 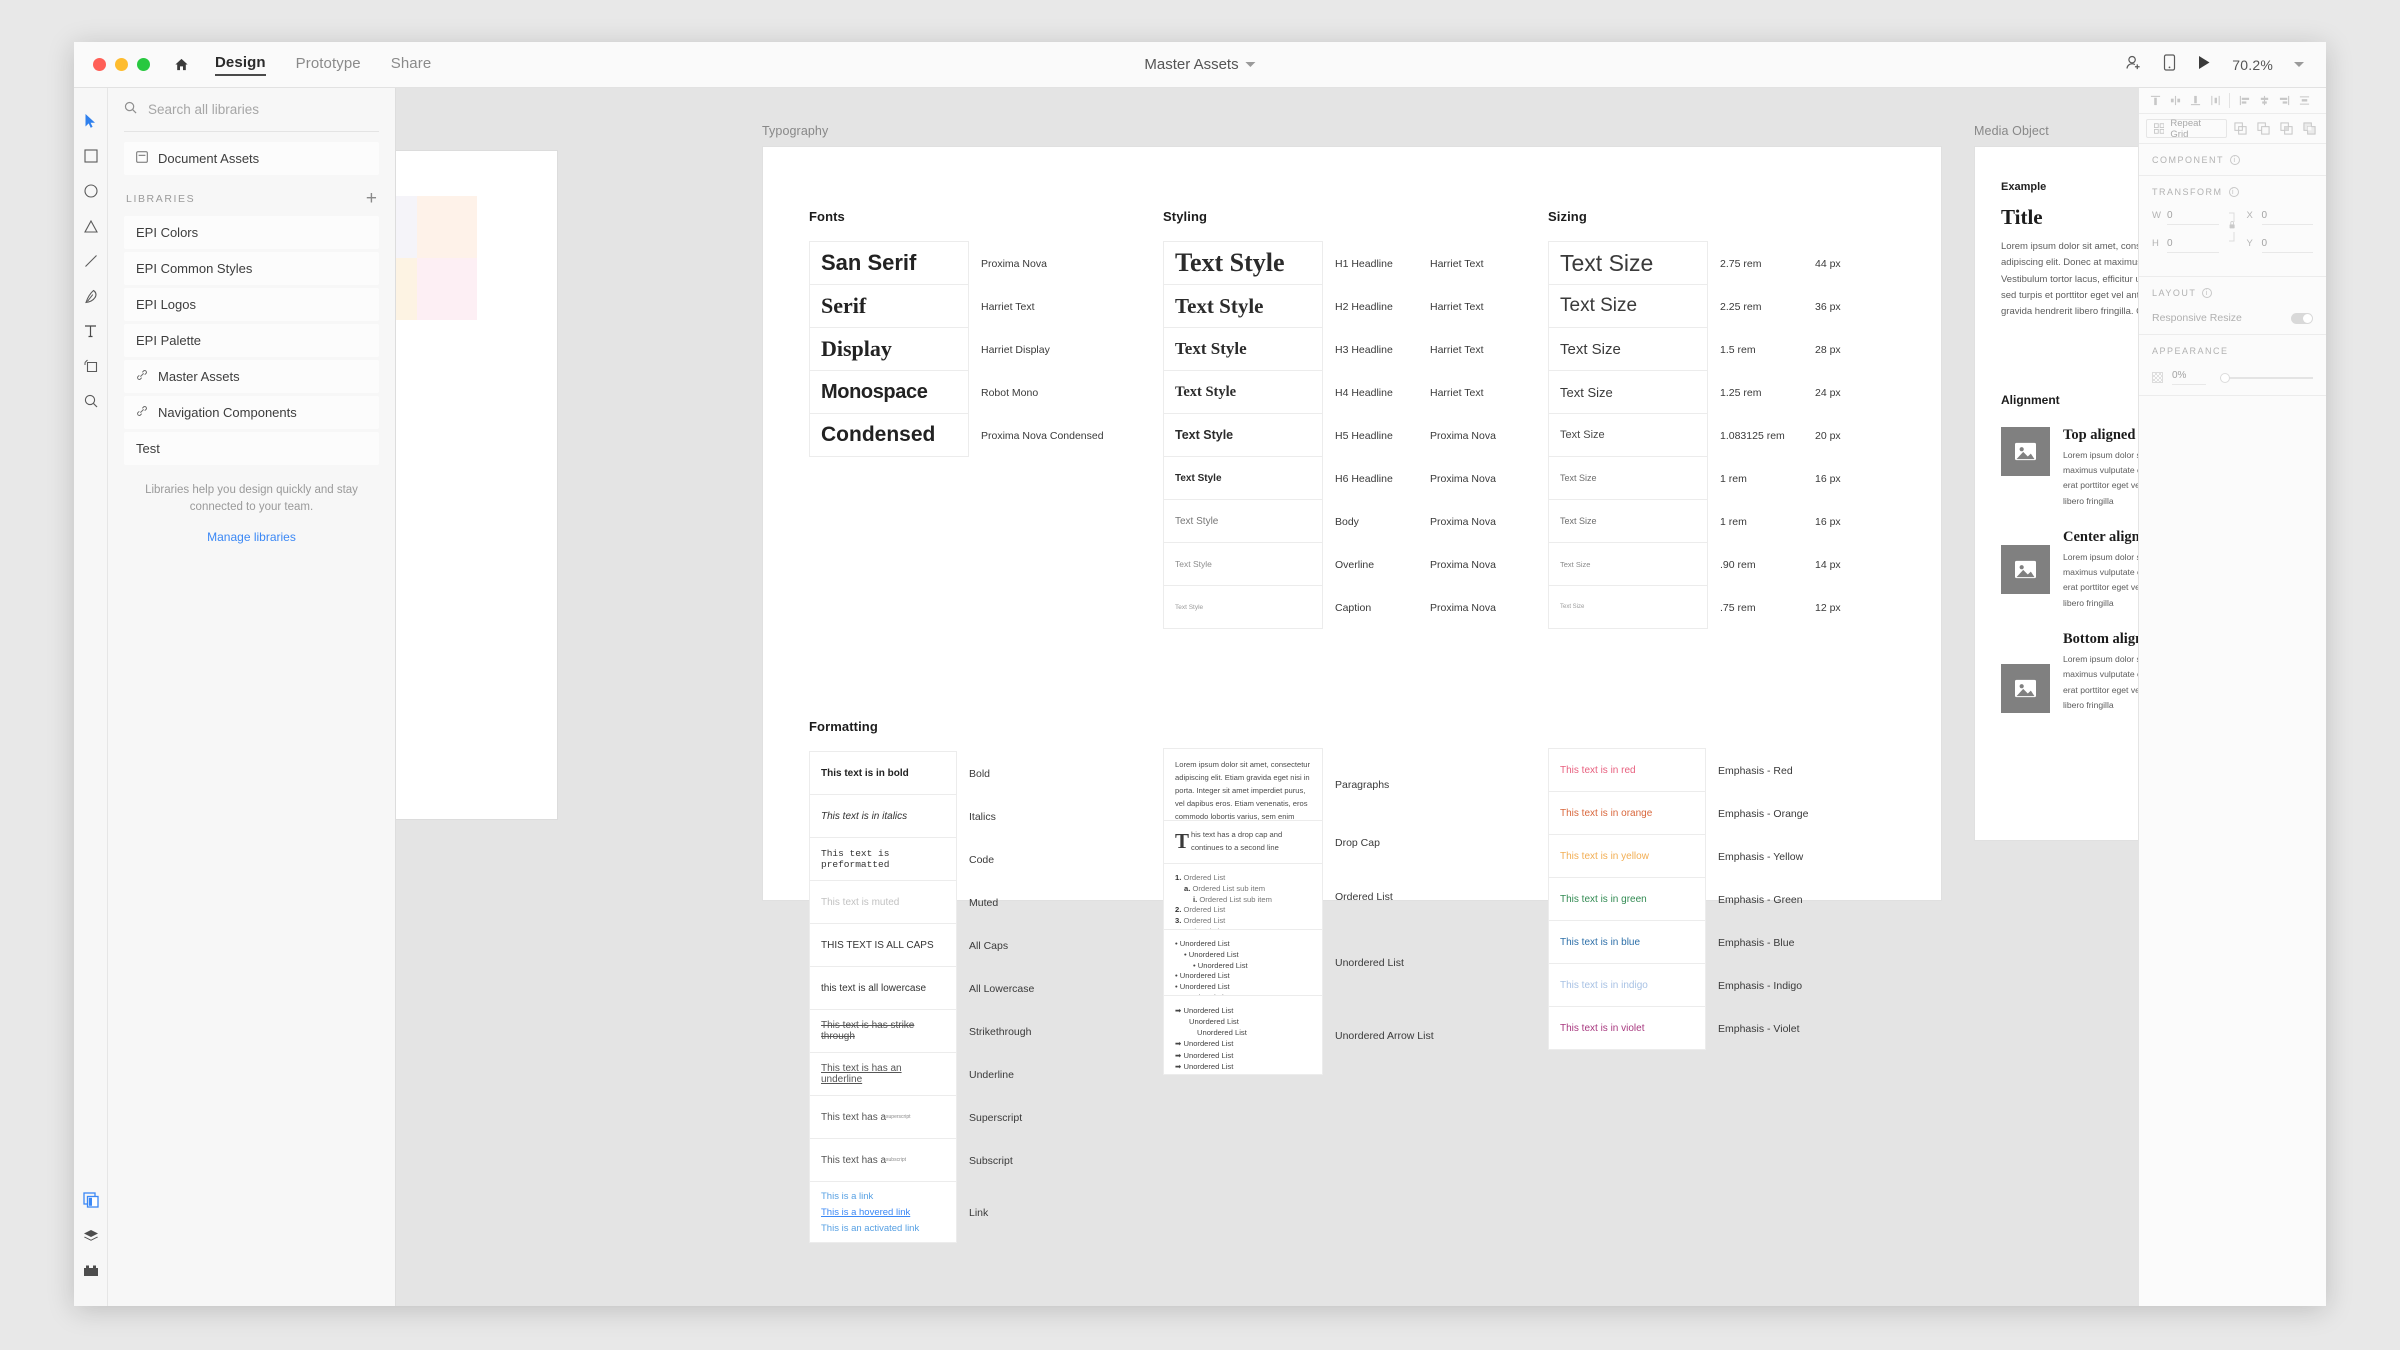 I want to click on height-value: 0, so click(x=2193, y=245).